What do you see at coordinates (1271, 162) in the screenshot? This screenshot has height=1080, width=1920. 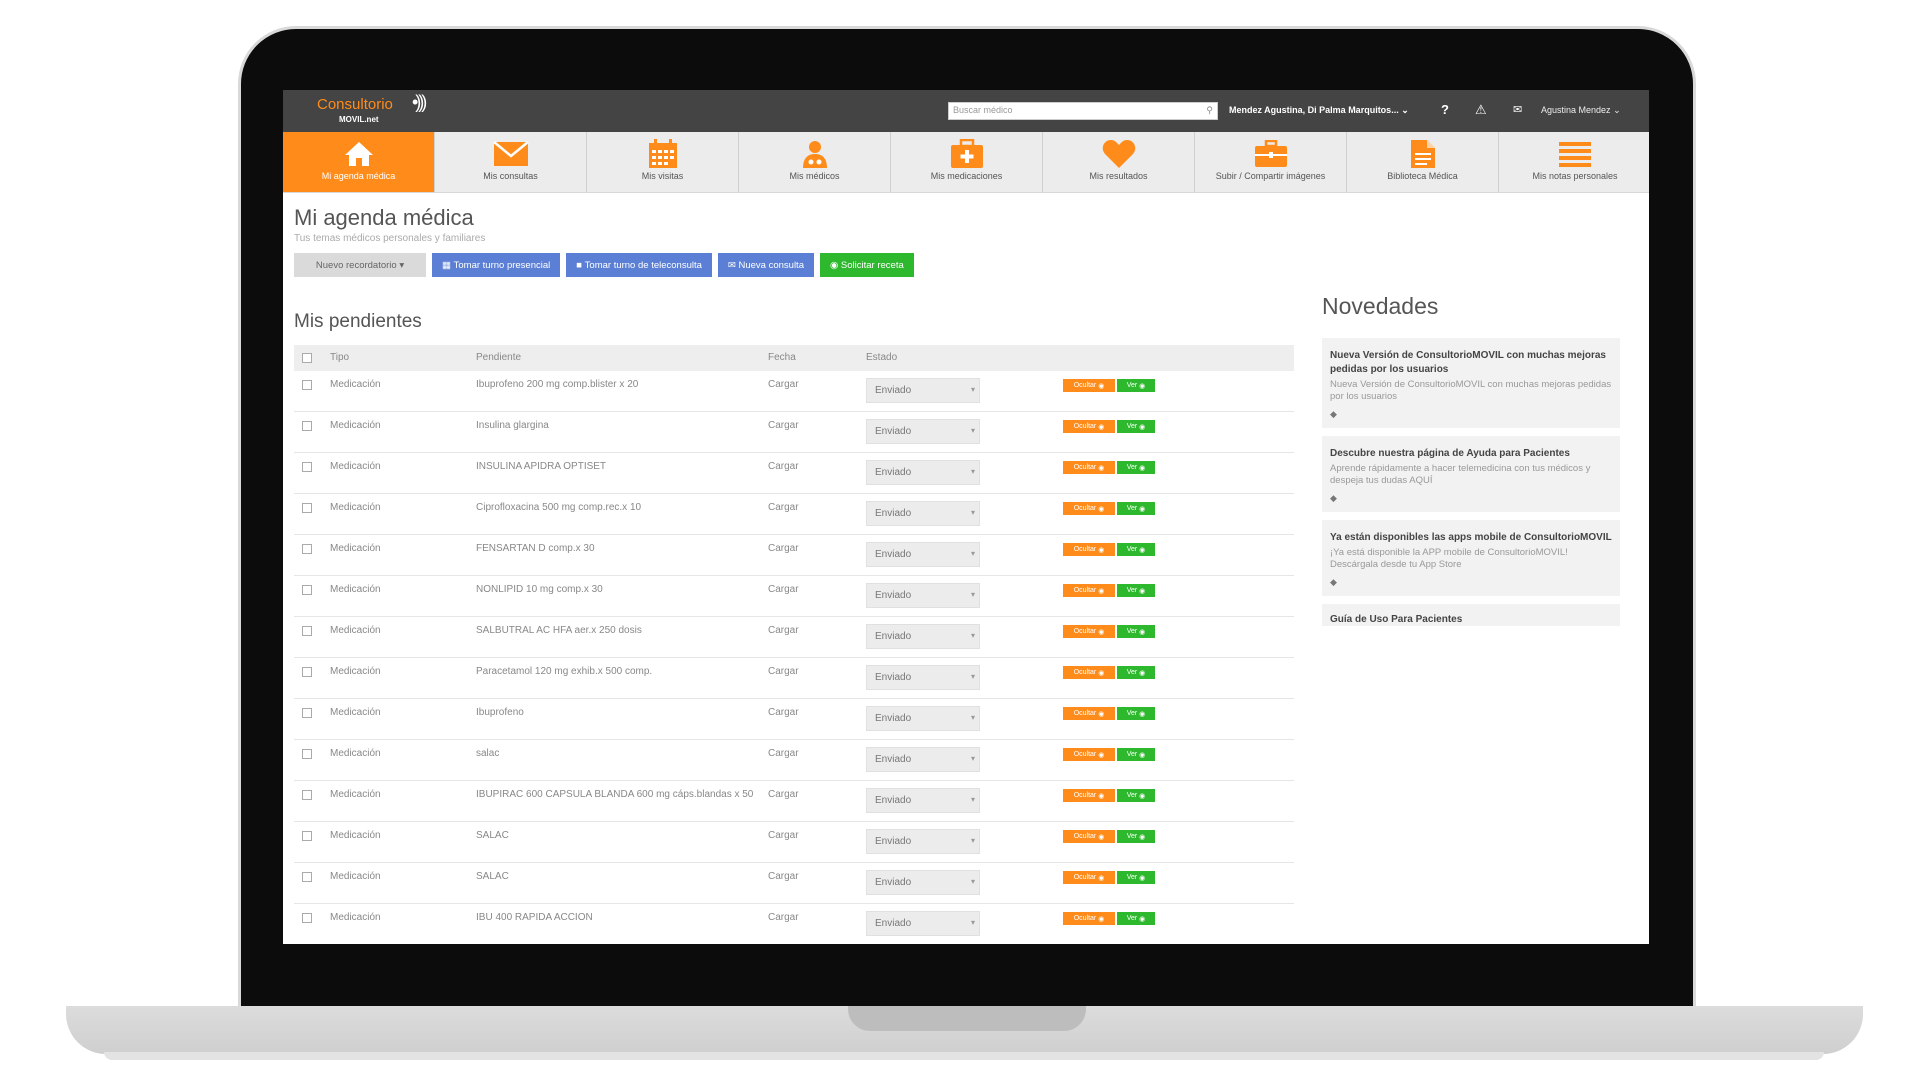 I see `nav-item-imagenes: Subir / Compartir imágenes` at bounding box center [1271, 162].